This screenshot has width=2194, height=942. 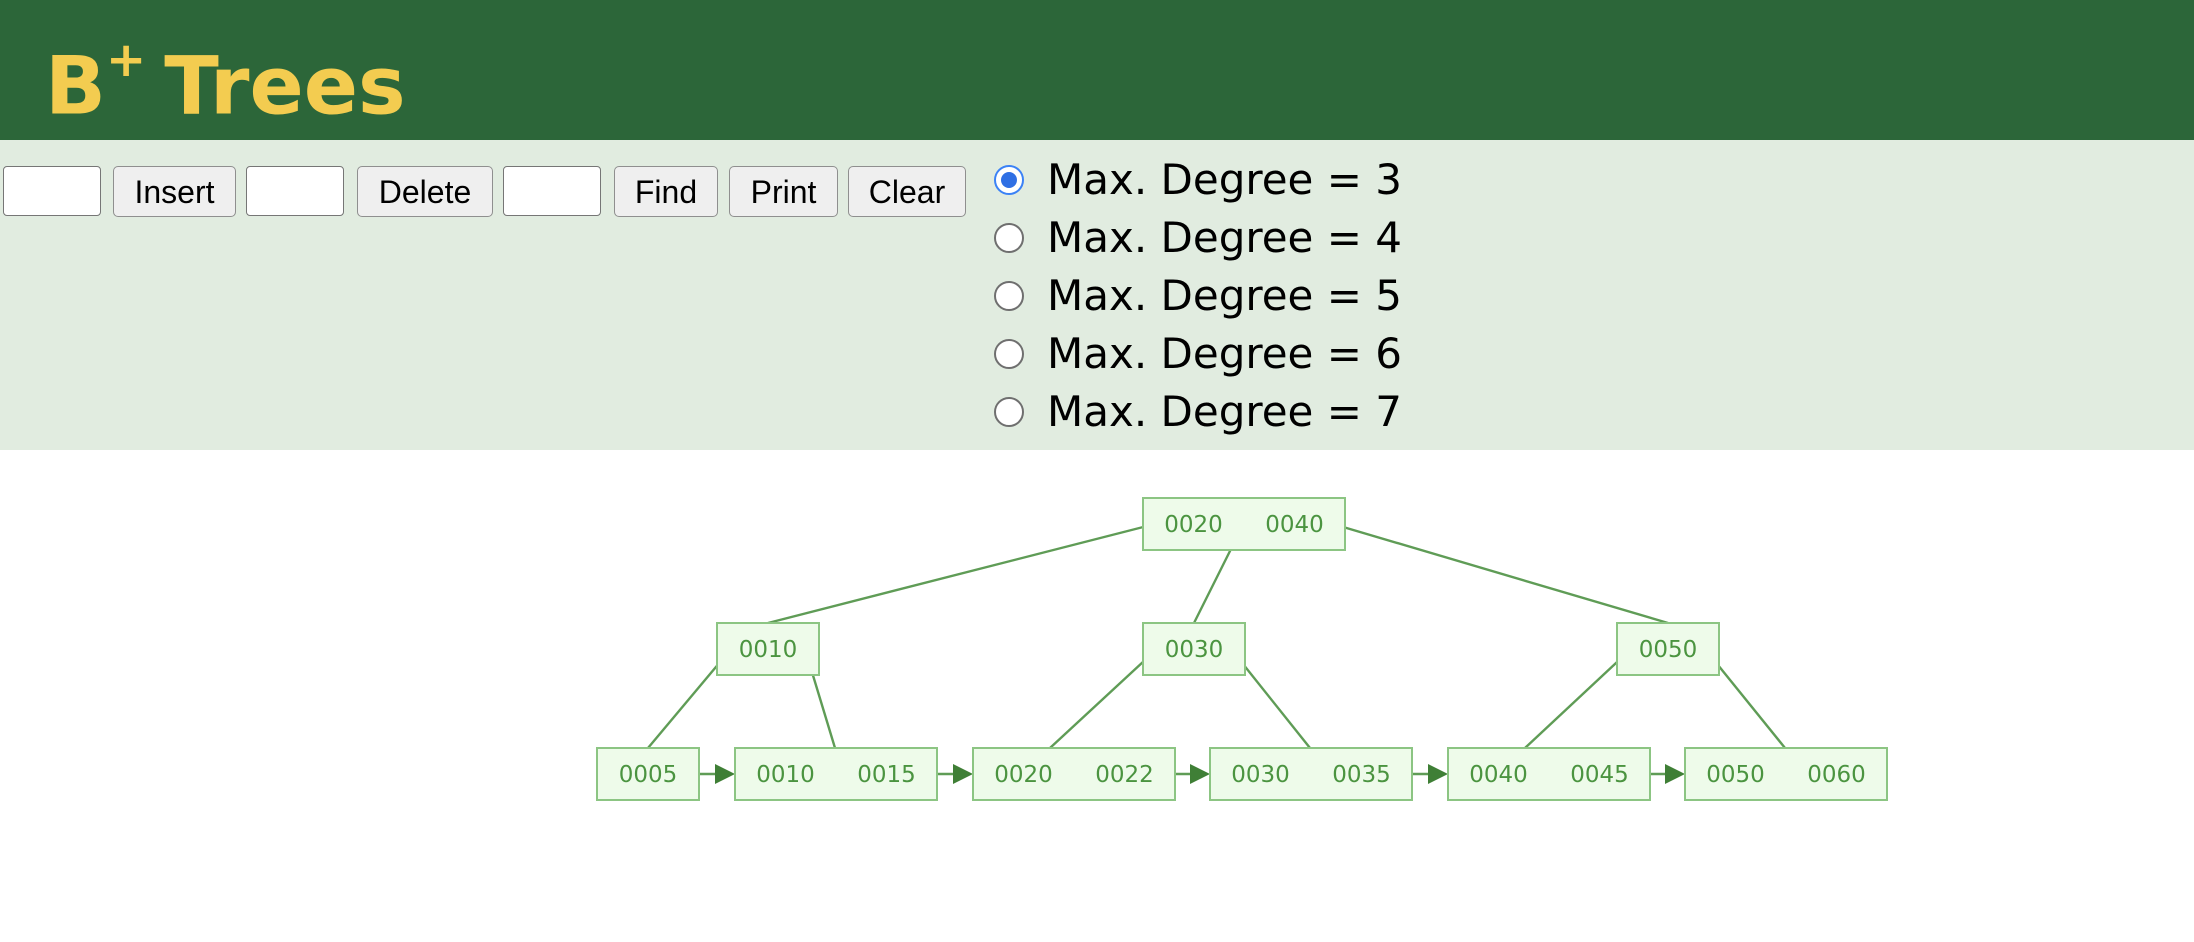 I want to click on delete-input, so click(x=295, y=191).